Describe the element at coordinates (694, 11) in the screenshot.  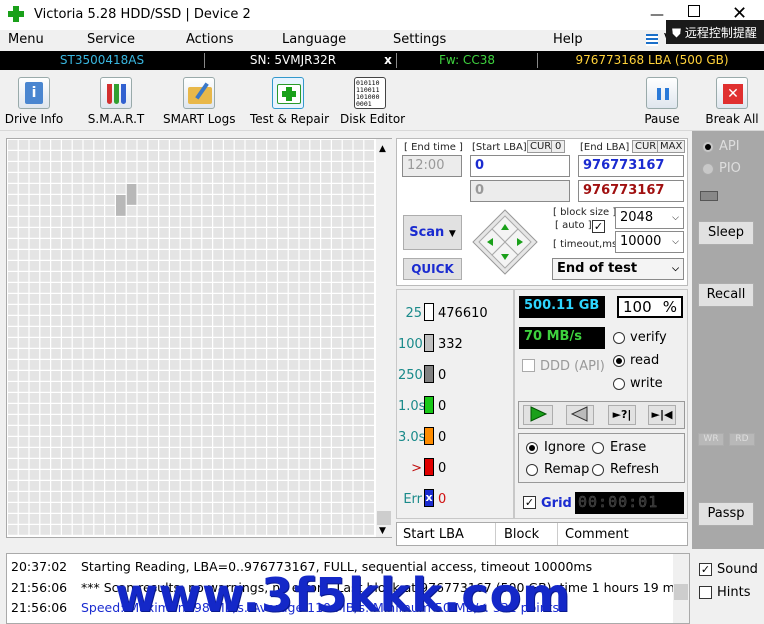
I see `maximize-icon` at that location.